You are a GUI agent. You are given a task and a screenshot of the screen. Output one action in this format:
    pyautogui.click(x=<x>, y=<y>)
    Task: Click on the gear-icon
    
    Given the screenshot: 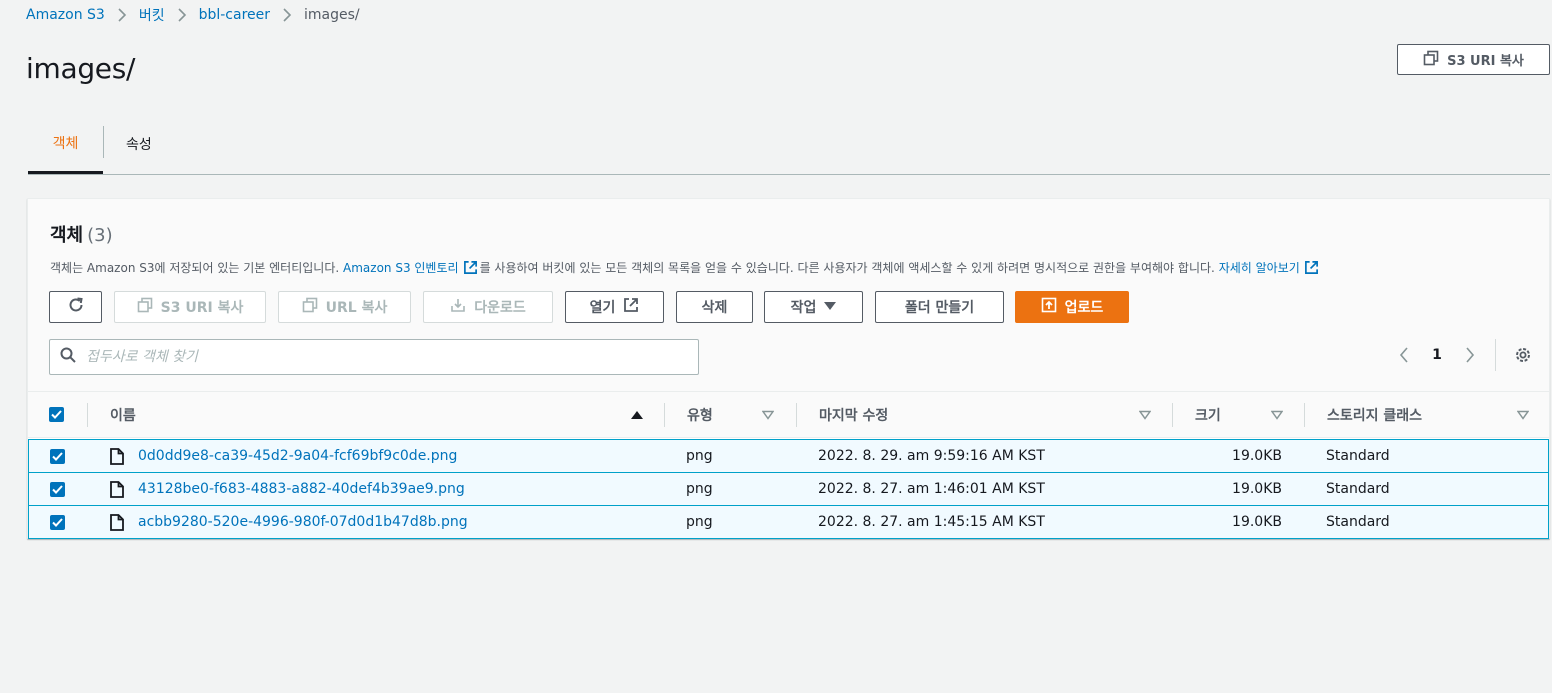 What is the action you would take?
    pyautogui.click(x=1523, y=355)
    